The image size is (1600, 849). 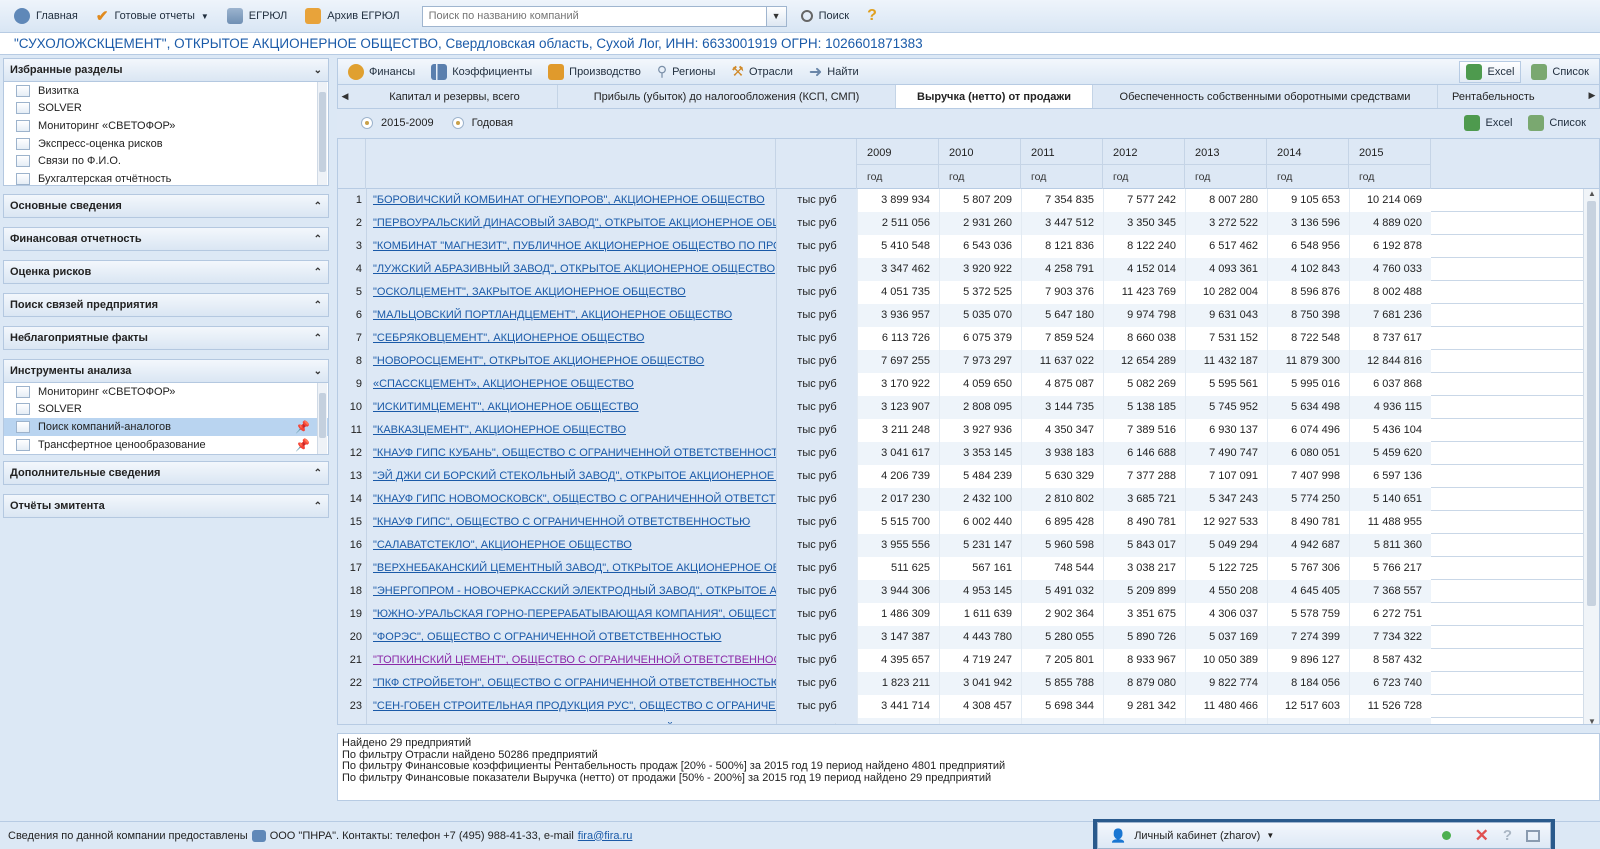 What do you see at coordinates (686, 71) in the screenshot?
I see `regions-button: ⚲ Регионы` at bounding box center [686, 71].